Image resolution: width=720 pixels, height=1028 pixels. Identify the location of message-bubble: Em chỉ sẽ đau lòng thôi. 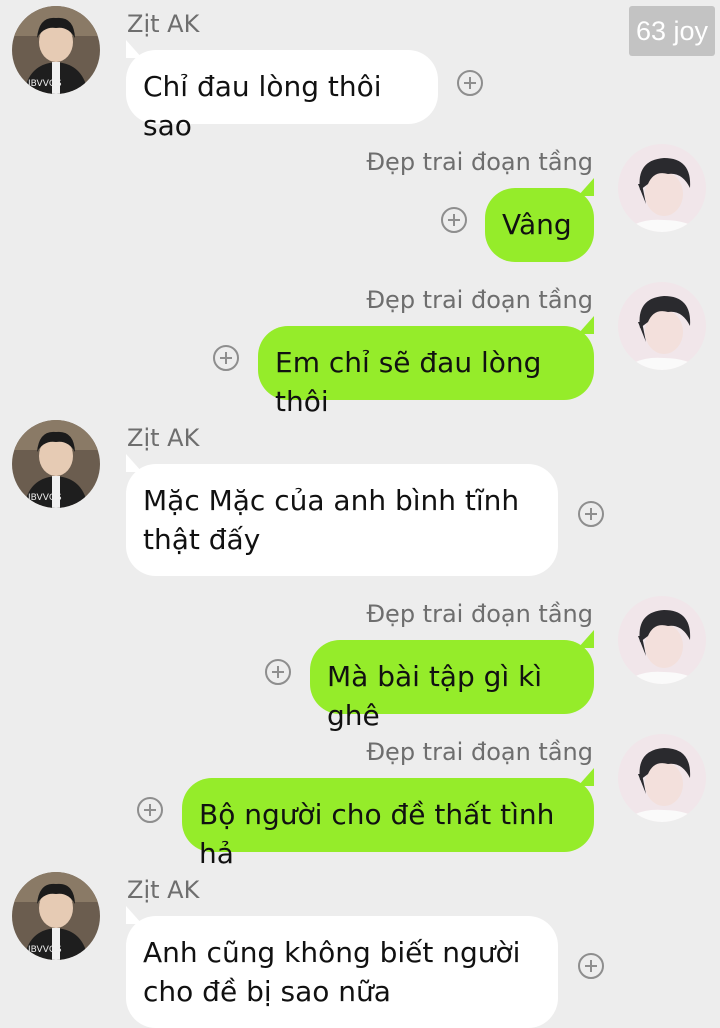
(426, 367).